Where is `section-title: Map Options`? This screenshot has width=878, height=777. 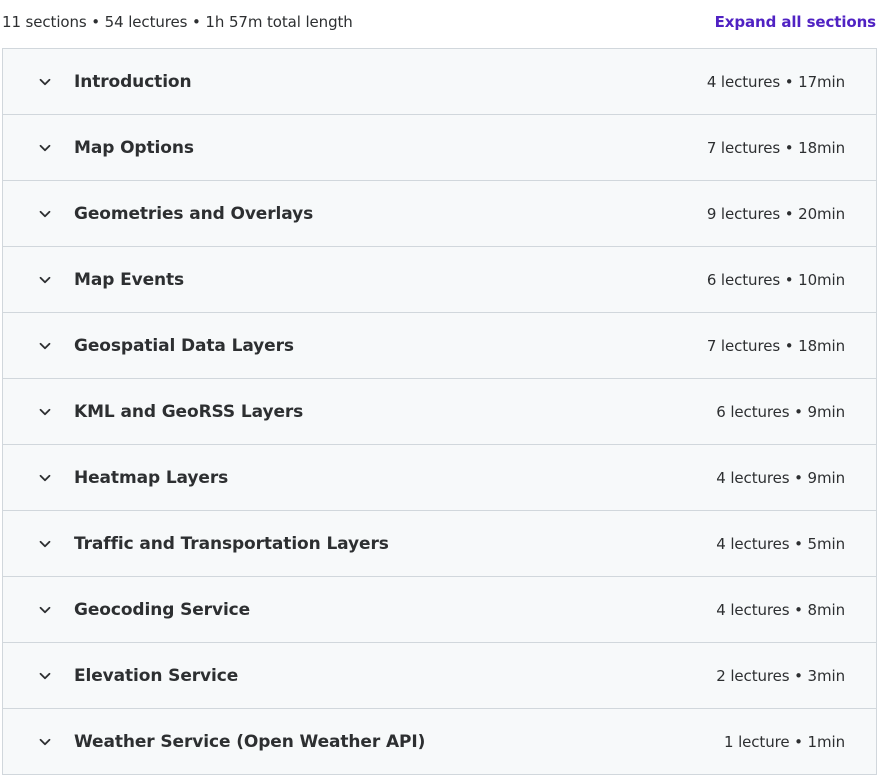 section-title: Map Options is located at coordinates (134, 147).